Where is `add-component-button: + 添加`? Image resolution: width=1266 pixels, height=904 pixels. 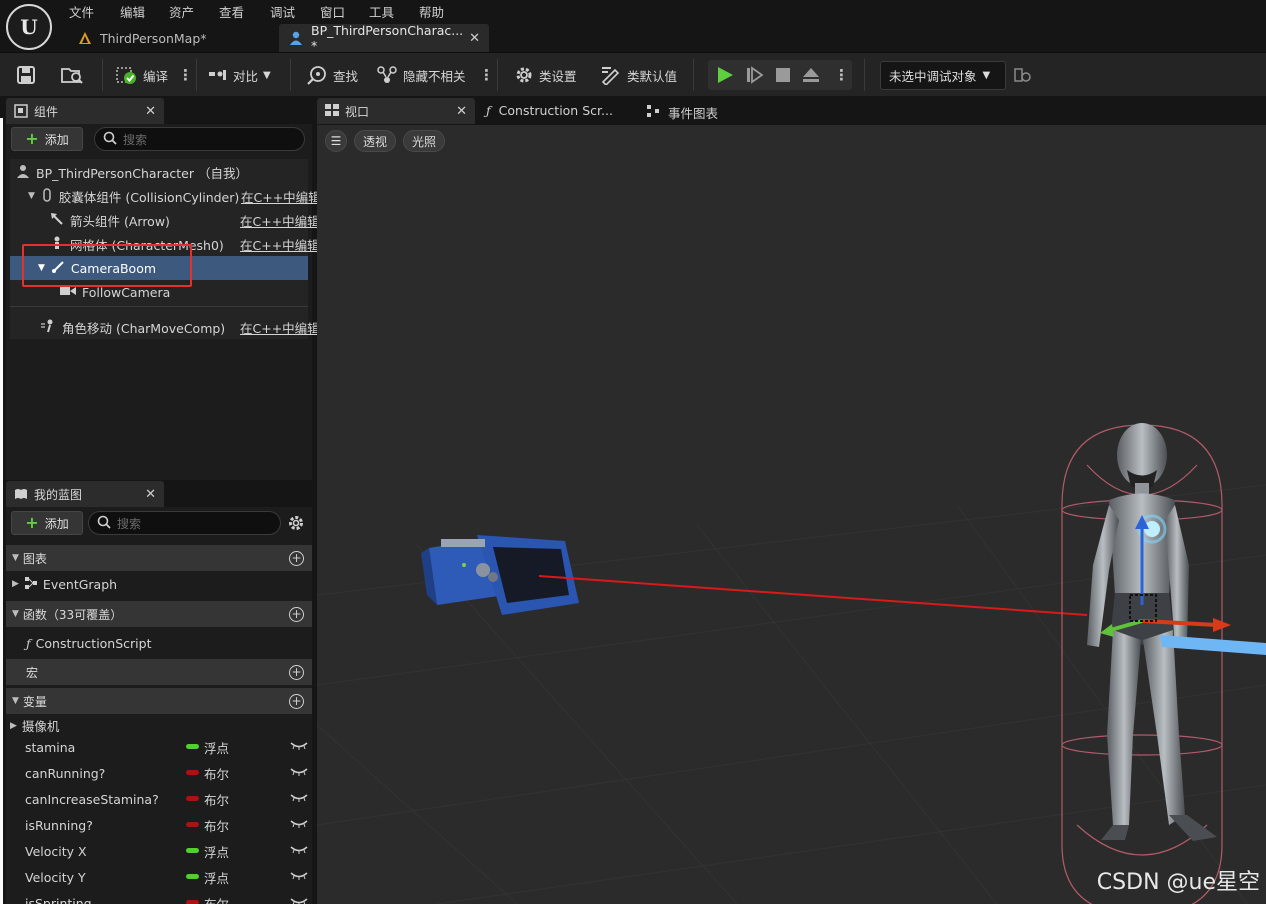 add-component-button: + 添加 is located at coordinates (47, 139).